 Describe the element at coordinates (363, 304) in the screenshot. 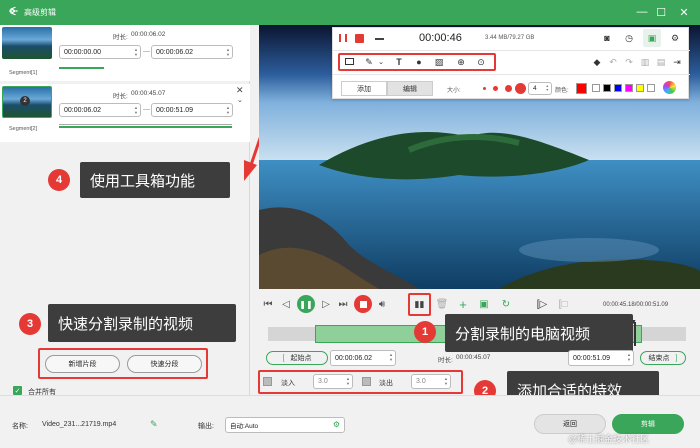

I see `stop-button` at that location.